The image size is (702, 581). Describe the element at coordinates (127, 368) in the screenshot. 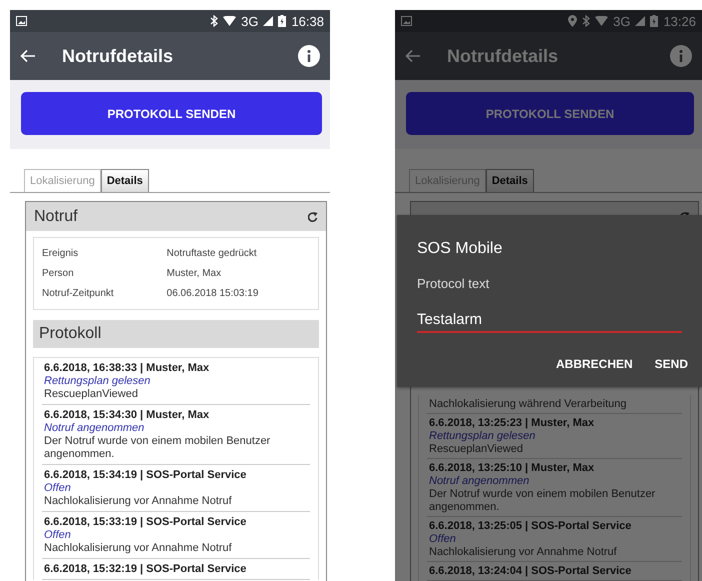

I see `entry-header: 6.6.2018, 16:38:33 | Muster, Max` at that location.